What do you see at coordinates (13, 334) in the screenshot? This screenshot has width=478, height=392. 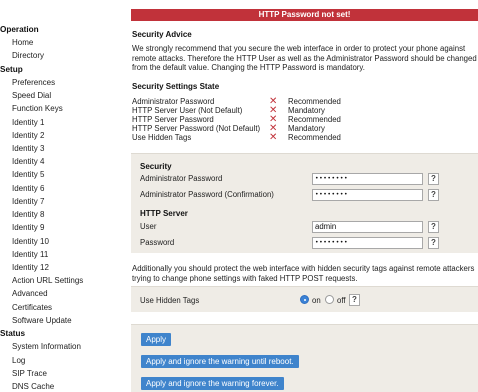 I see `sidebar-section-status: Status` at bounding box center [13, 334].